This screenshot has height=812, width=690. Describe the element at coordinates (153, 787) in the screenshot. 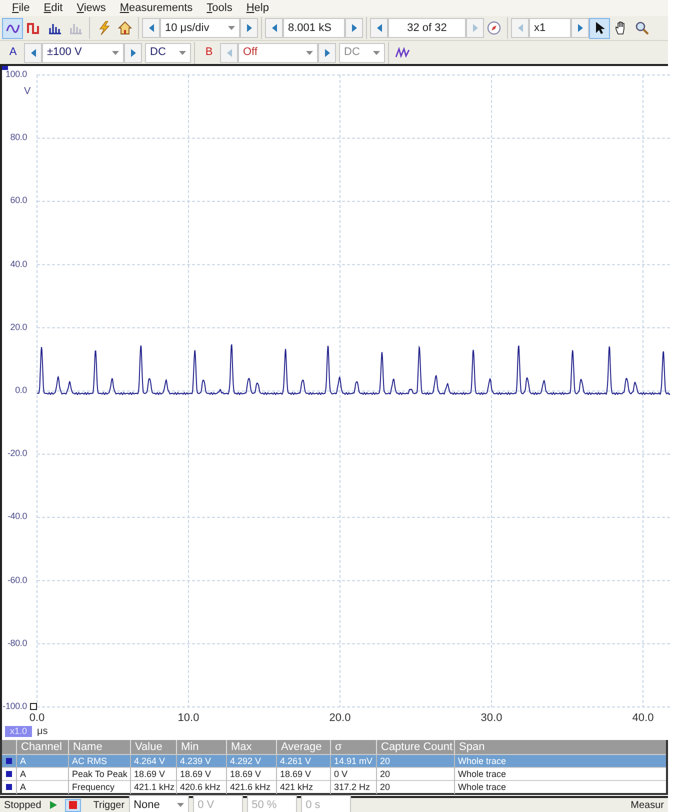

I see `table-cell: 421.1 kHz` at that location.